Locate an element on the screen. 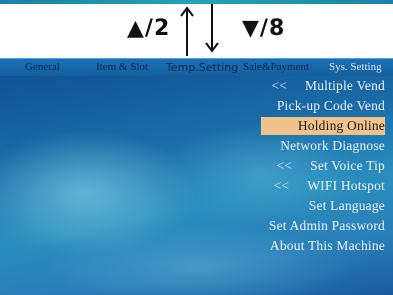 The height and width of the screenshot is (295, 393). menu-item-label: About This Machine is located at coordinates (327, 245).